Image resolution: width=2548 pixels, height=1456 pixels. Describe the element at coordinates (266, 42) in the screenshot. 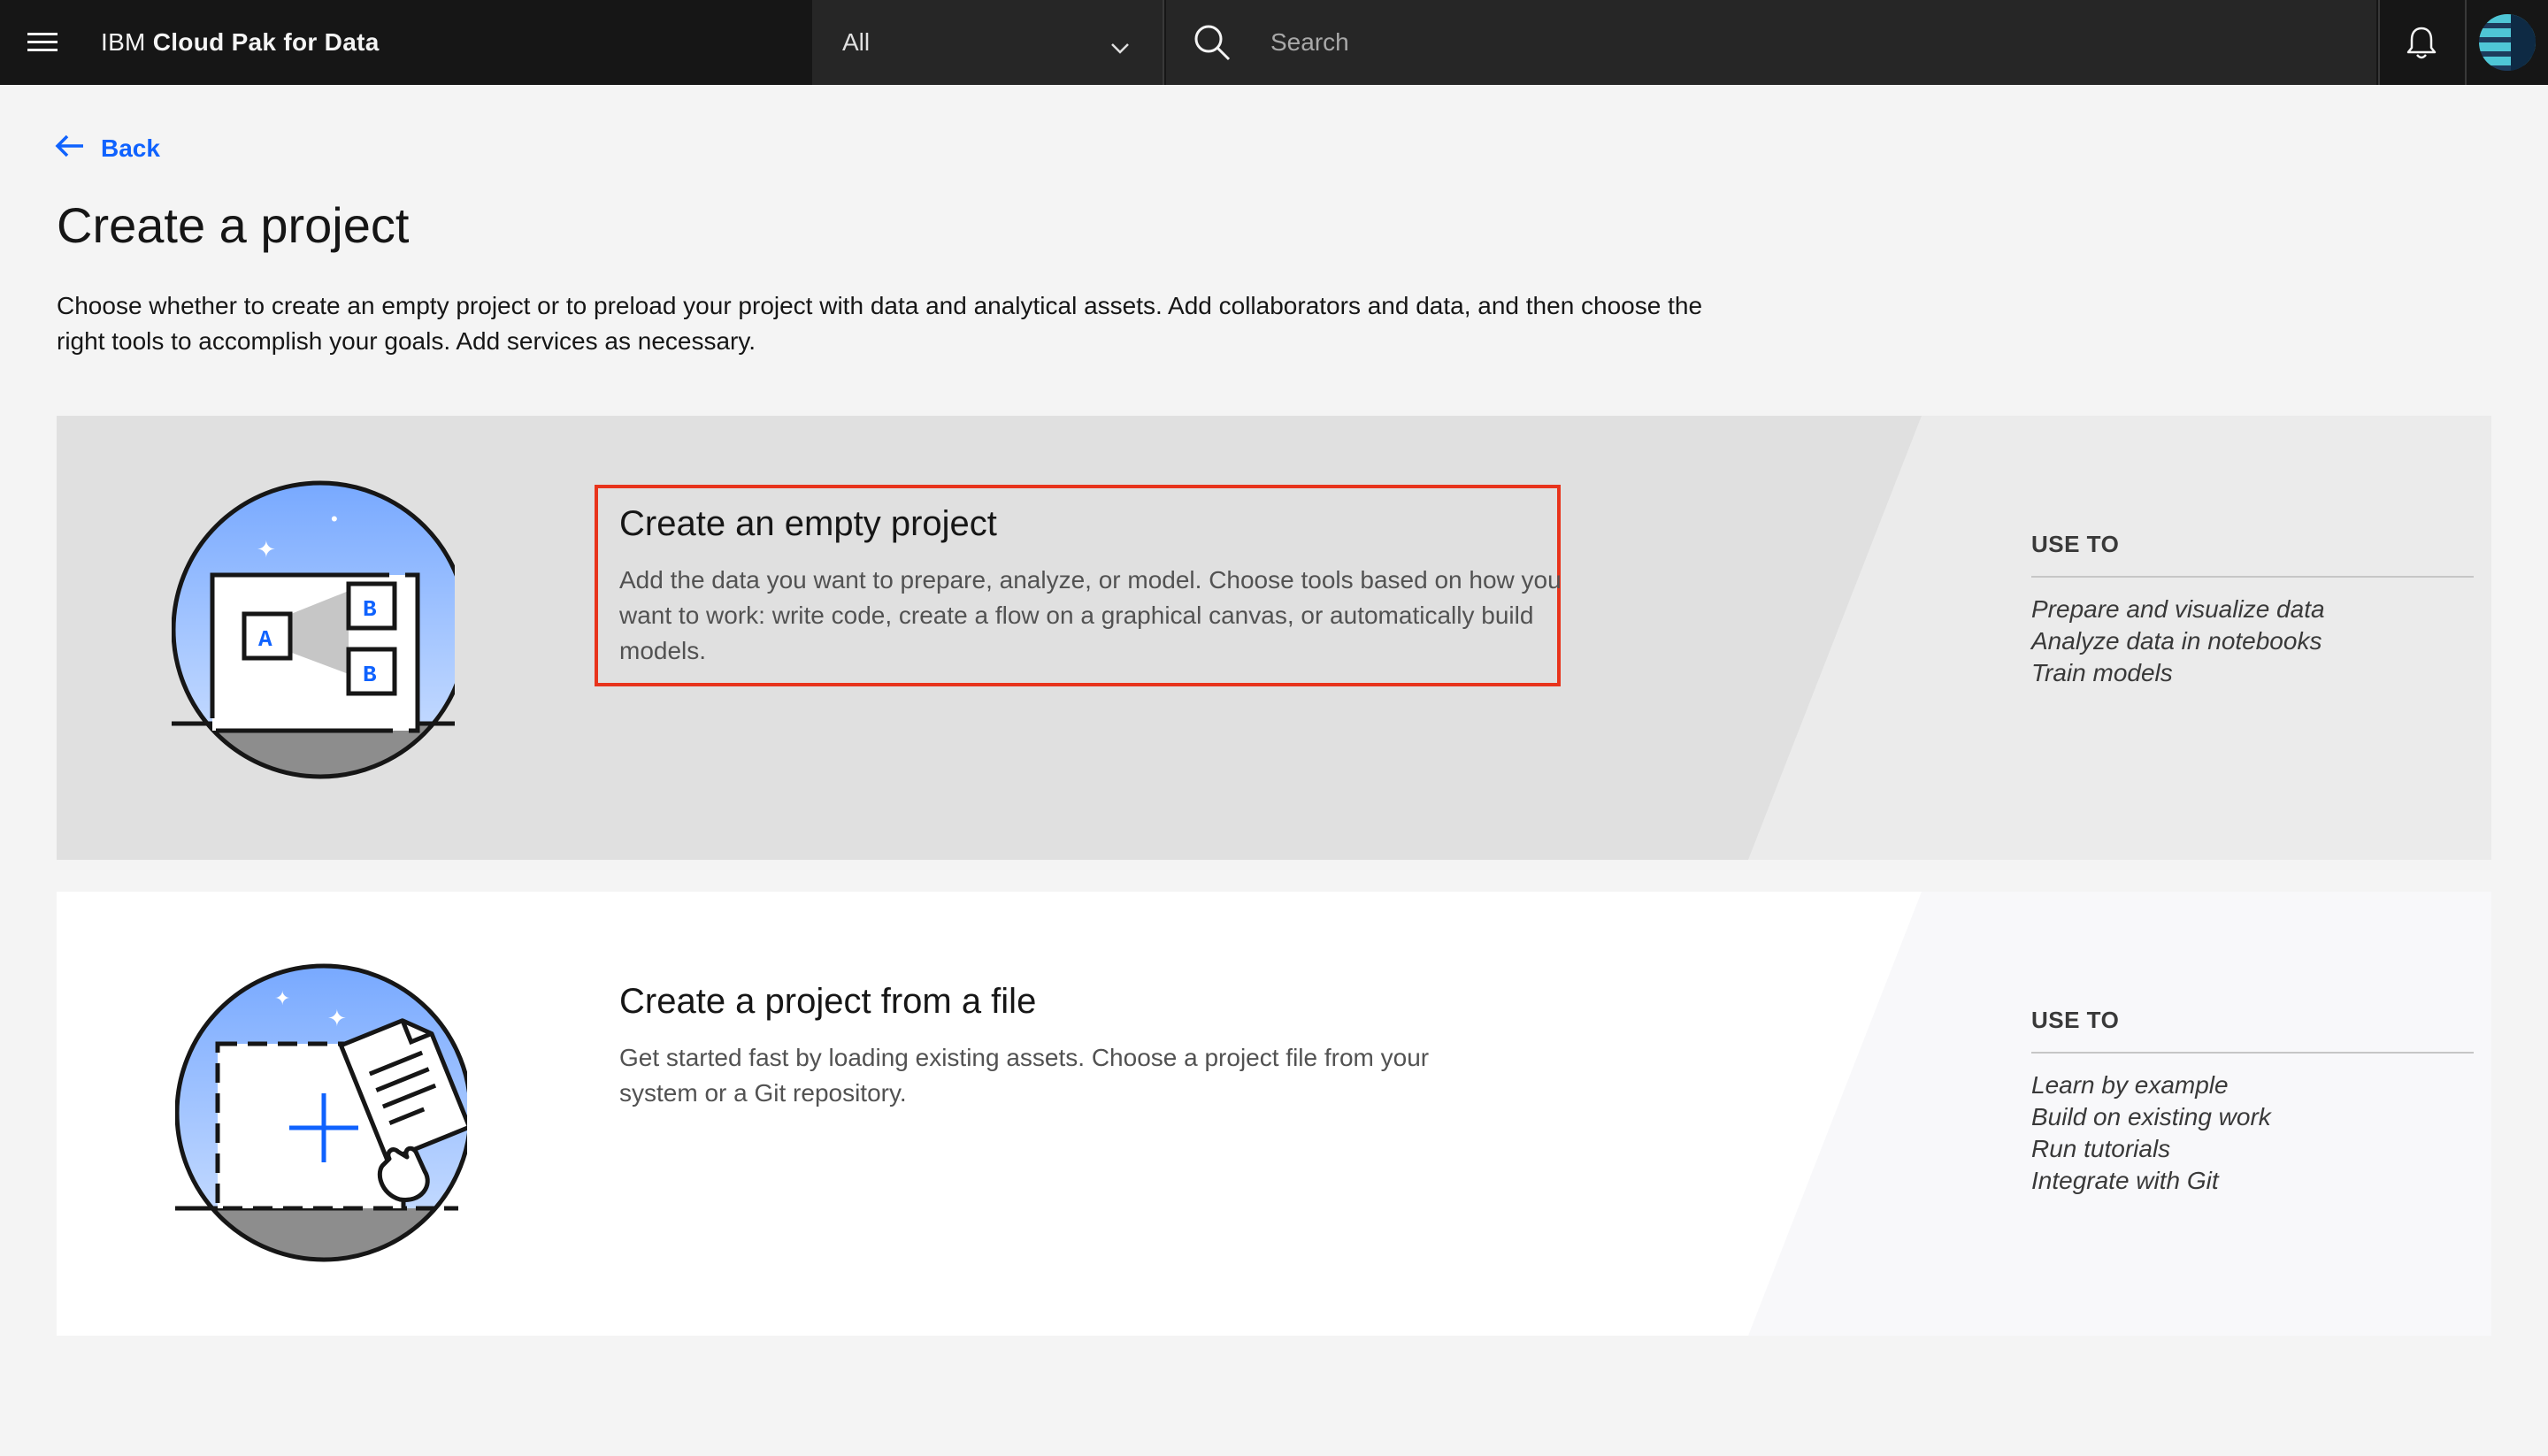

I see `brand-name: Cloud Pak for Data` at that location.